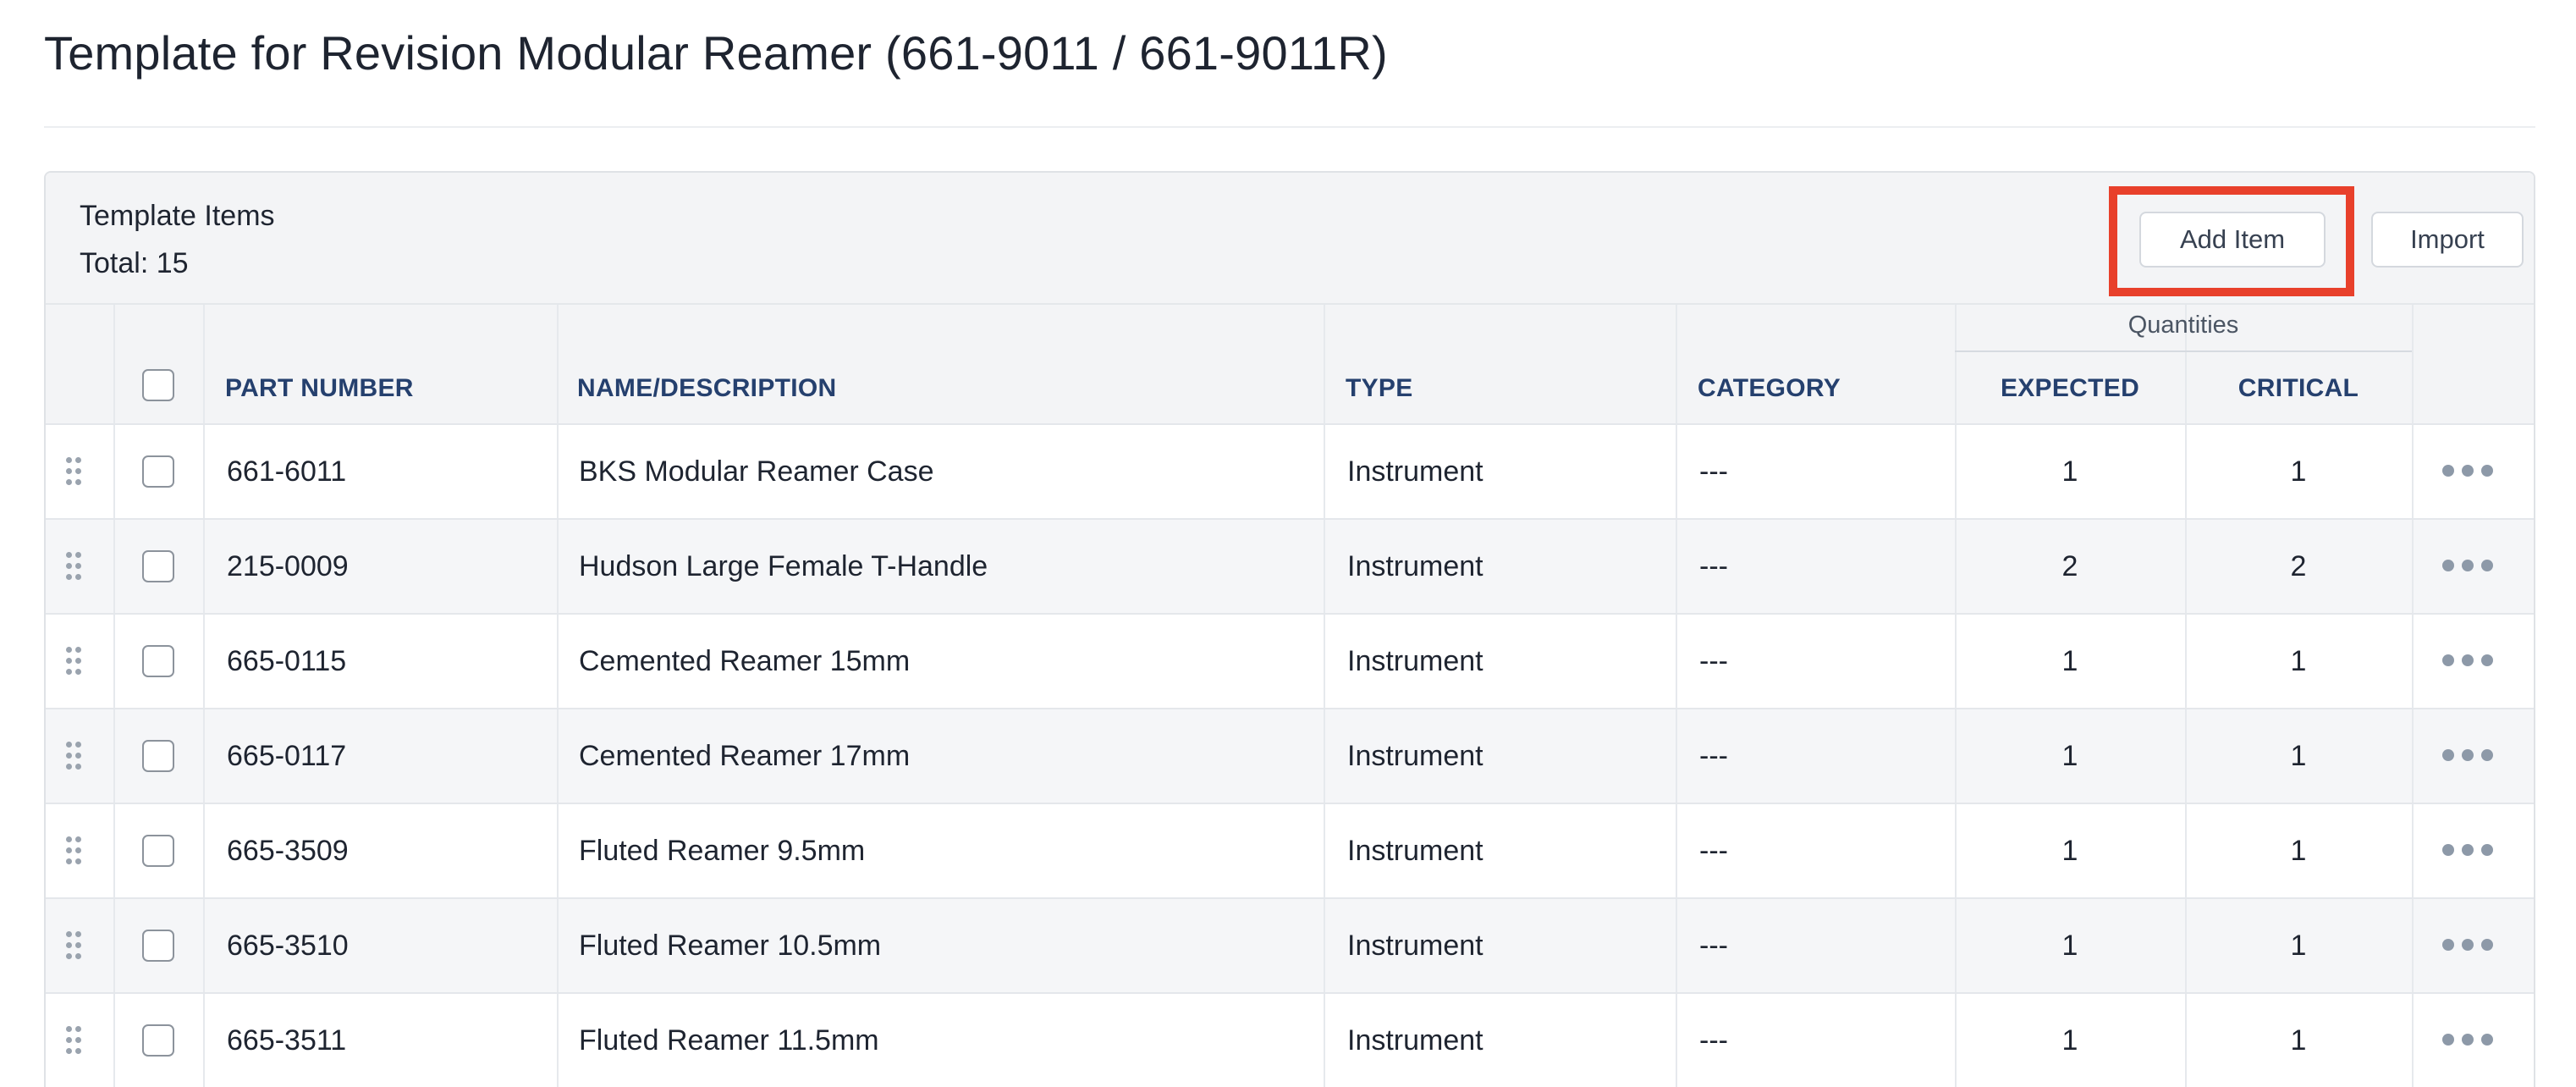  Describe the element at coordinates (2298, 389) in the screenshot. I see `col-critical: CRITICAL` at that location.